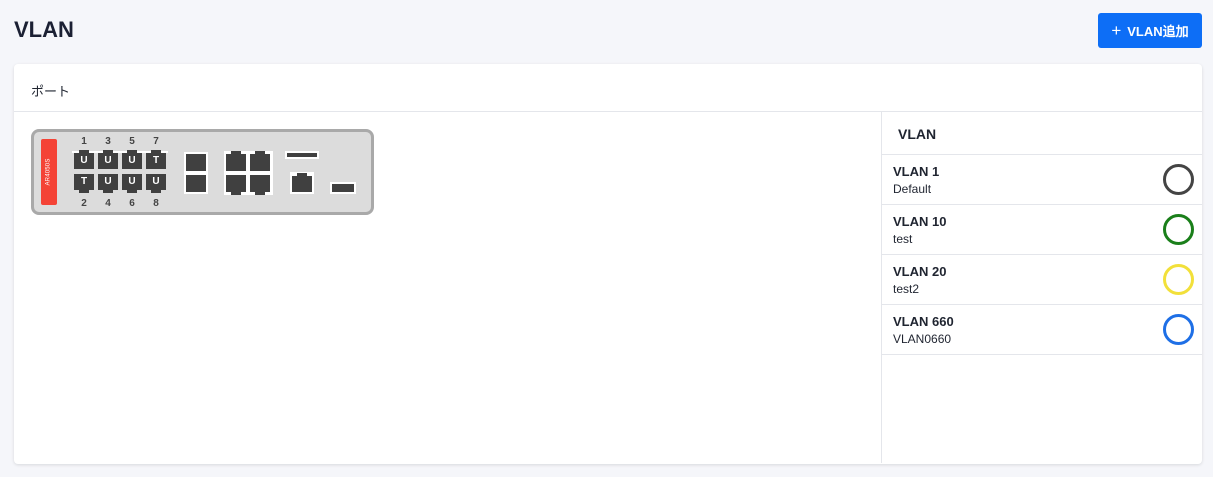 The height and width of the screenshot is (477, 1213). I want to click on vlan-description: test, so click(903, 239).